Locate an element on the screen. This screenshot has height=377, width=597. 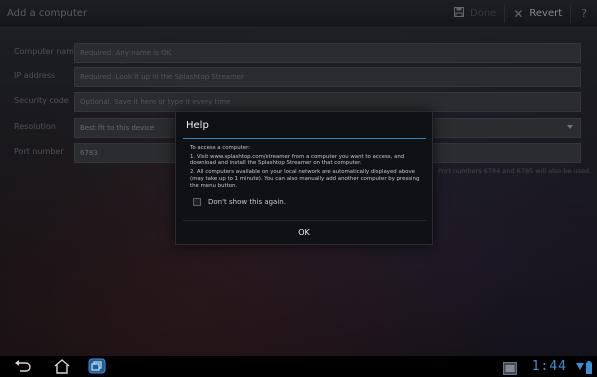
dialog-intro: To access a computer: is located at coordinates (220, 148).